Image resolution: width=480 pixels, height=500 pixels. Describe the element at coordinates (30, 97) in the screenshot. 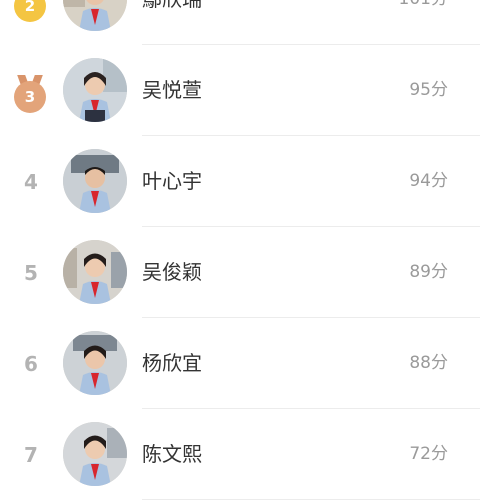

I see `medal-rank-number: 3` at that location.